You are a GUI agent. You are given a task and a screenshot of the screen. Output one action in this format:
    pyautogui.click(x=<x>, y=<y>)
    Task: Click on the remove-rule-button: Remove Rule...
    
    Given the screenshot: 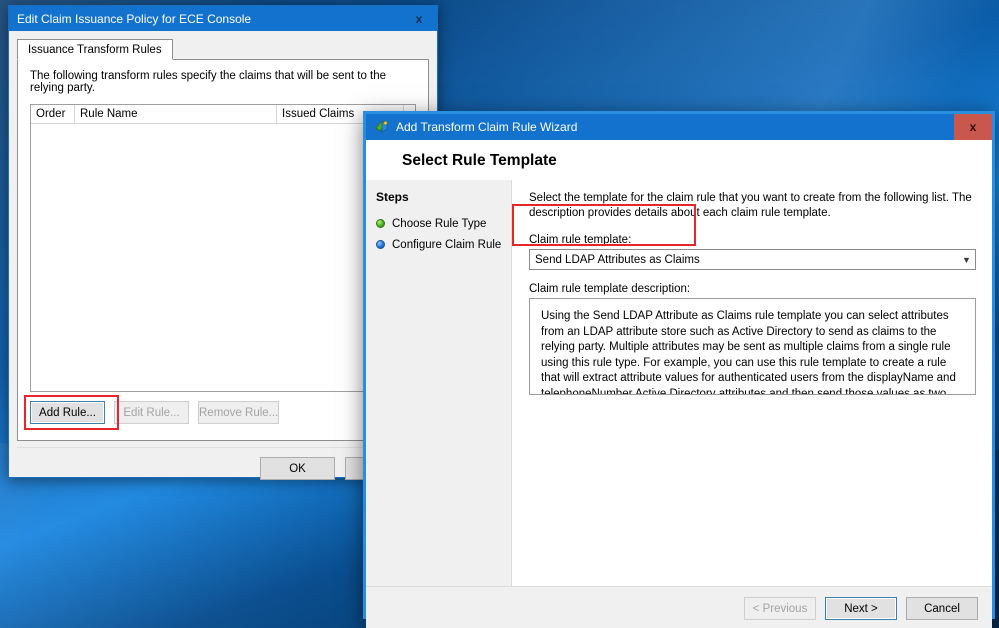 What is the action you would take?
    pyautogui.click(x=239, y=412)
    